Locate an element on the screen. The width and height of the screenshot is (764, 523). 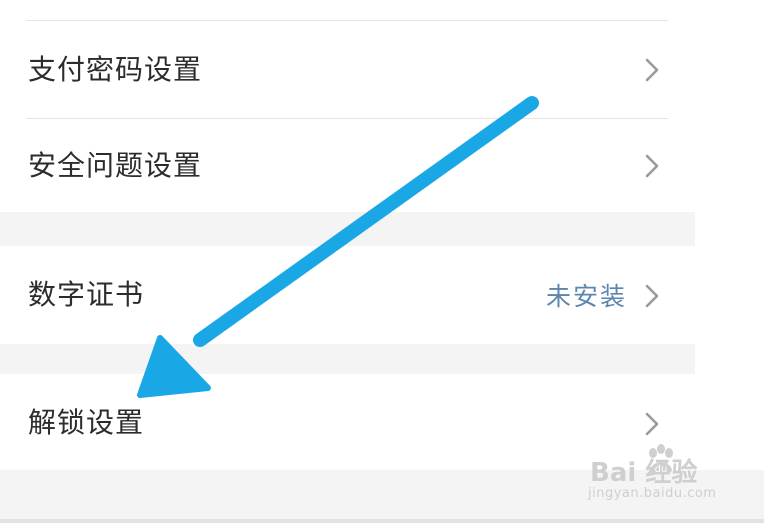
watermark-url: jingyan.baidu.com is located at coordinates (652, 493).